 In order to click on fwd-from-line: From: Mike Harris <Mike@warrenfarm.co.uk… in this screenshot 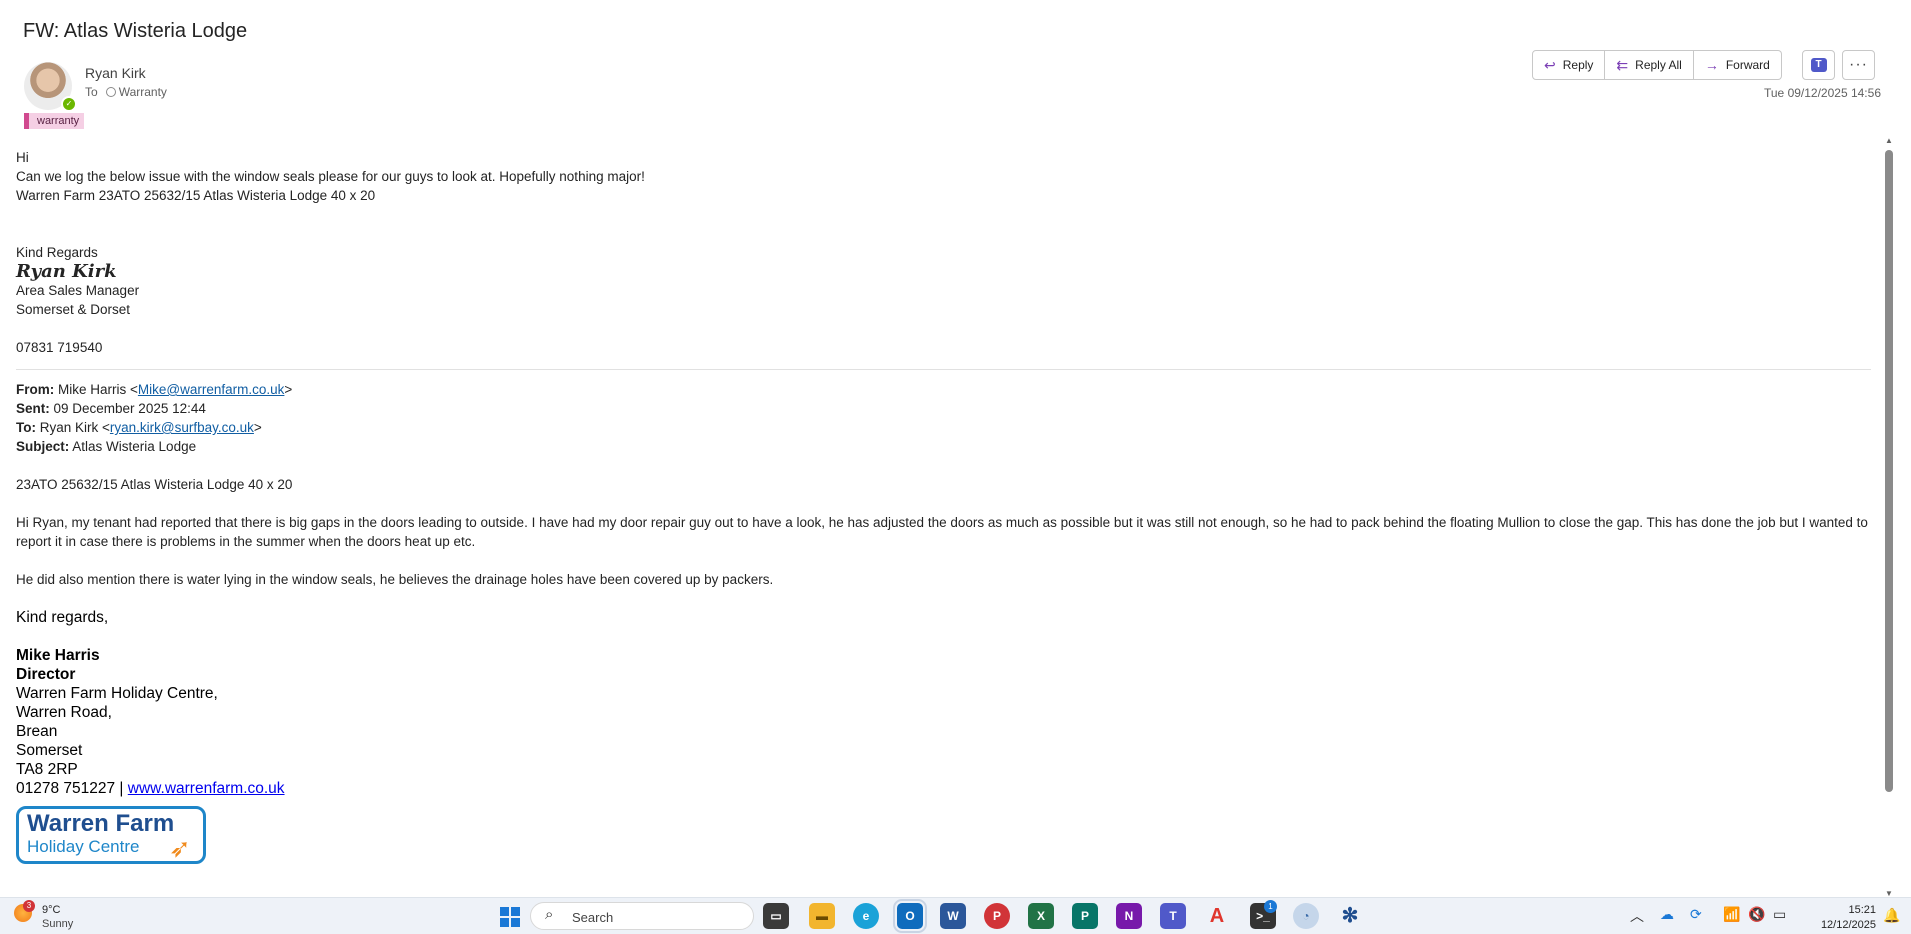, I will do `click(154, 389)`.